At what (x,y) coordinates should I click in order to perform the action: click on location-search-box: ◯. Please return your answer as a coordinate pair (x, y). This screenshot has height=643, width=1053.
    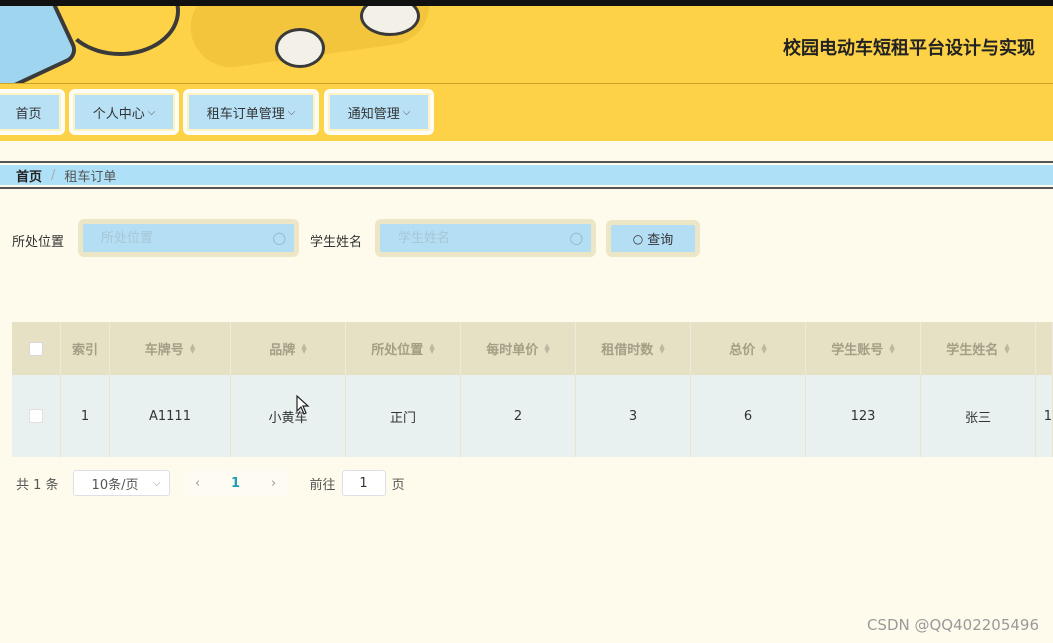
    Looking at the image, I should click on (188, 238).